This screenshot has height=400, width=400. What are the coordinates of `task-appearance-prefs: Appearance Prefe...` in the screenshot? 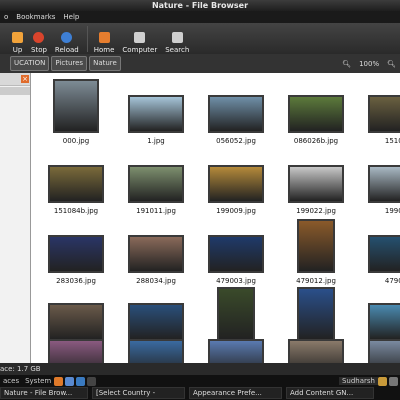 It's located at (235, 393).